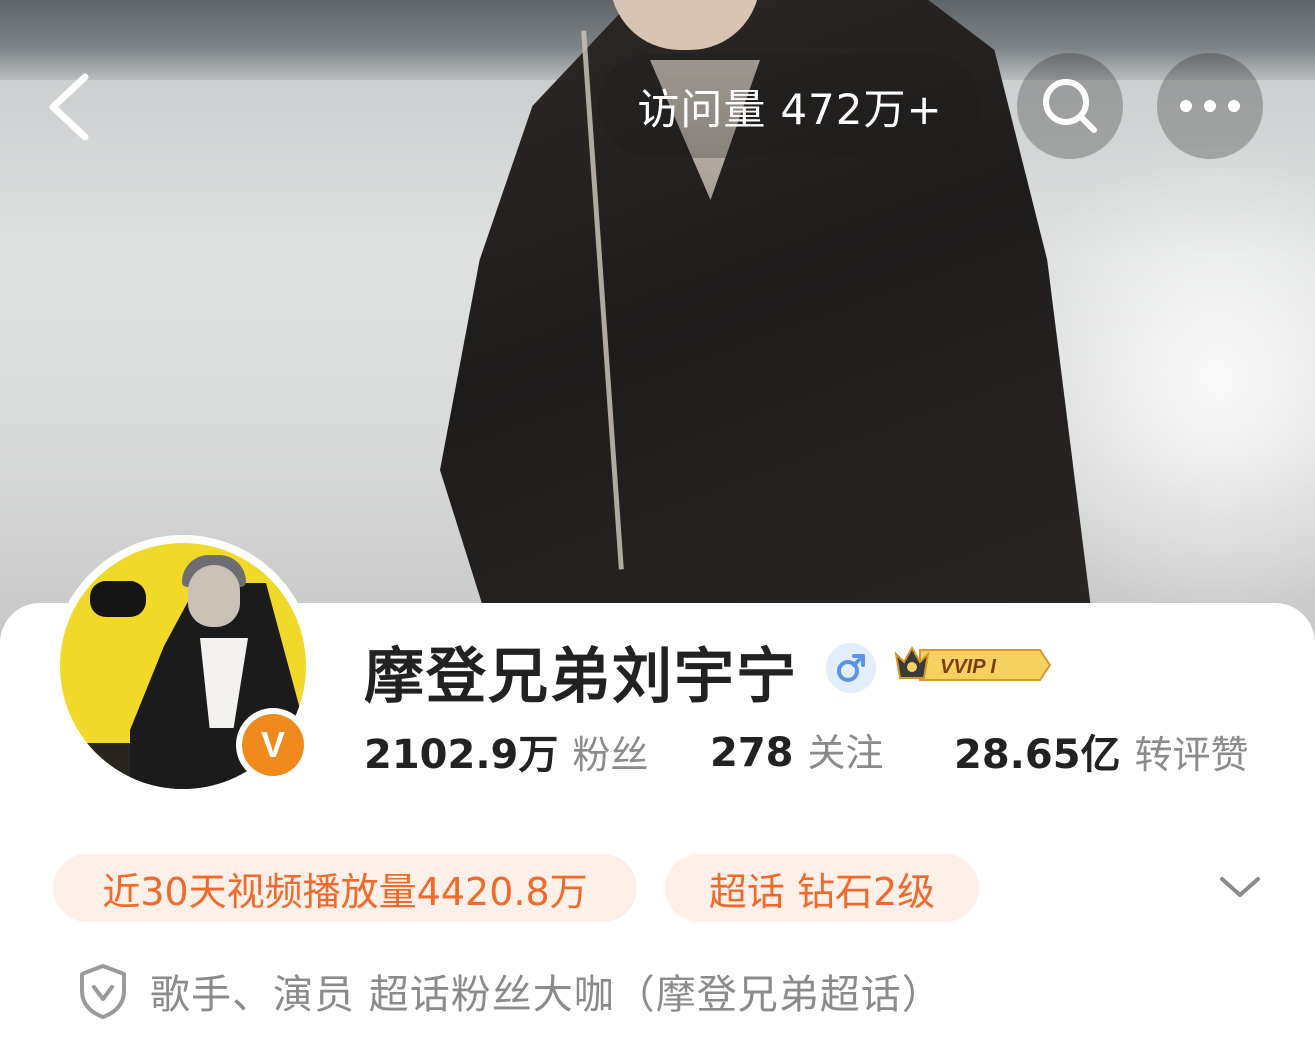 The height and width of the screenshot is (1043, 1315). I want to click on avatar-hair-dryer, so click(118, 599).